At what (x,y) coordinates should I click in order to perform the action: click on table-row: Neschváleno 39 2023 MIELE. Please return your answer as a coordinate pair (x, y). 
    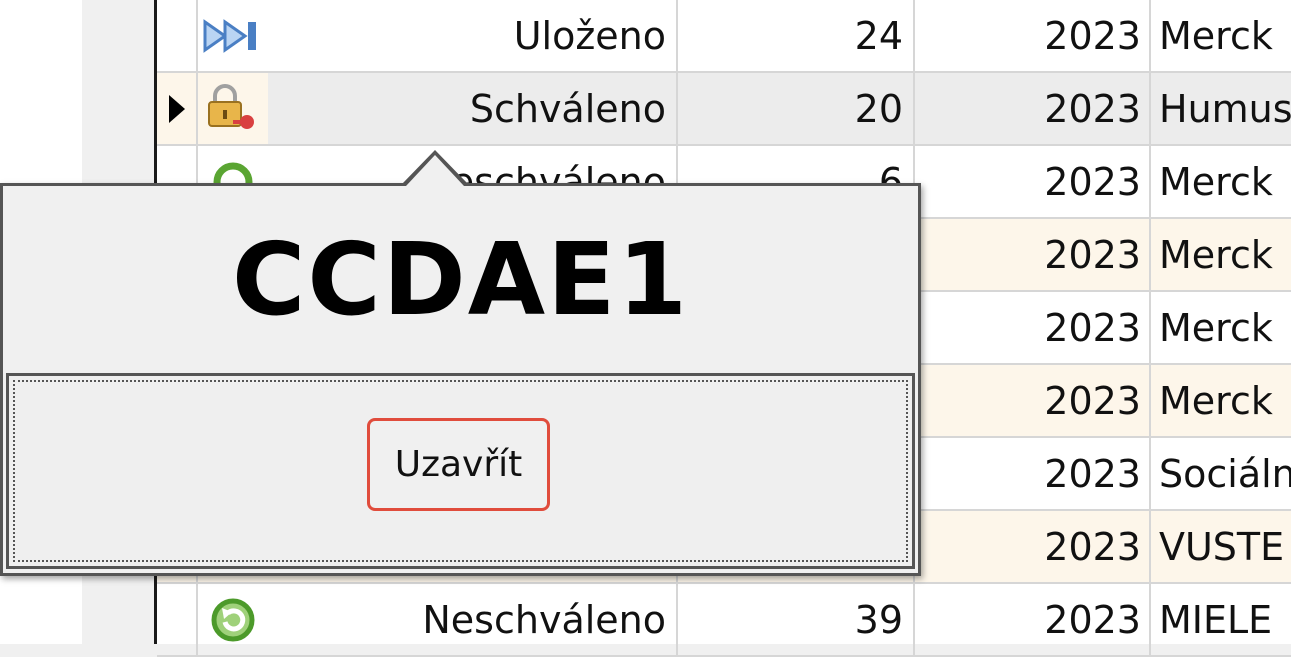
    Looking at the image, I should click on (724, 620).